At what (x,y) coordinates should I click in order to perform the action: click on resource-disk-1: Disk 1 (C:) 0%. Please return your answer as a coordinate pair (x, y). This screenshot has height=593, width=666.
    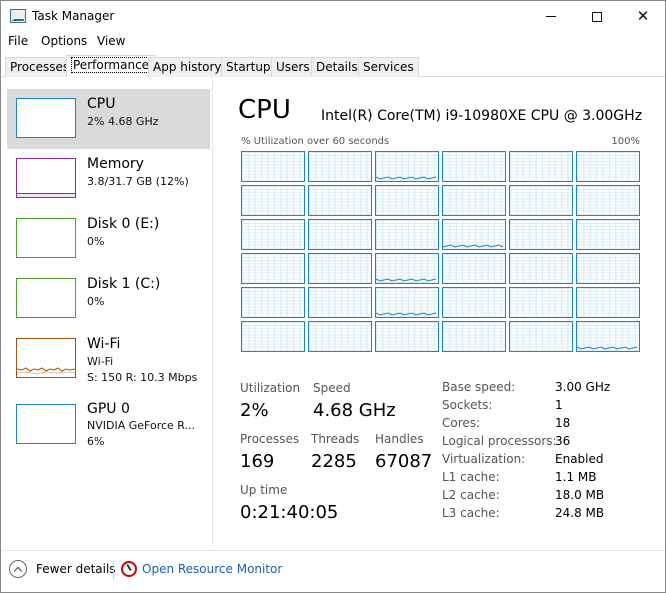
    Looking at the image, I should click on (108, 299).